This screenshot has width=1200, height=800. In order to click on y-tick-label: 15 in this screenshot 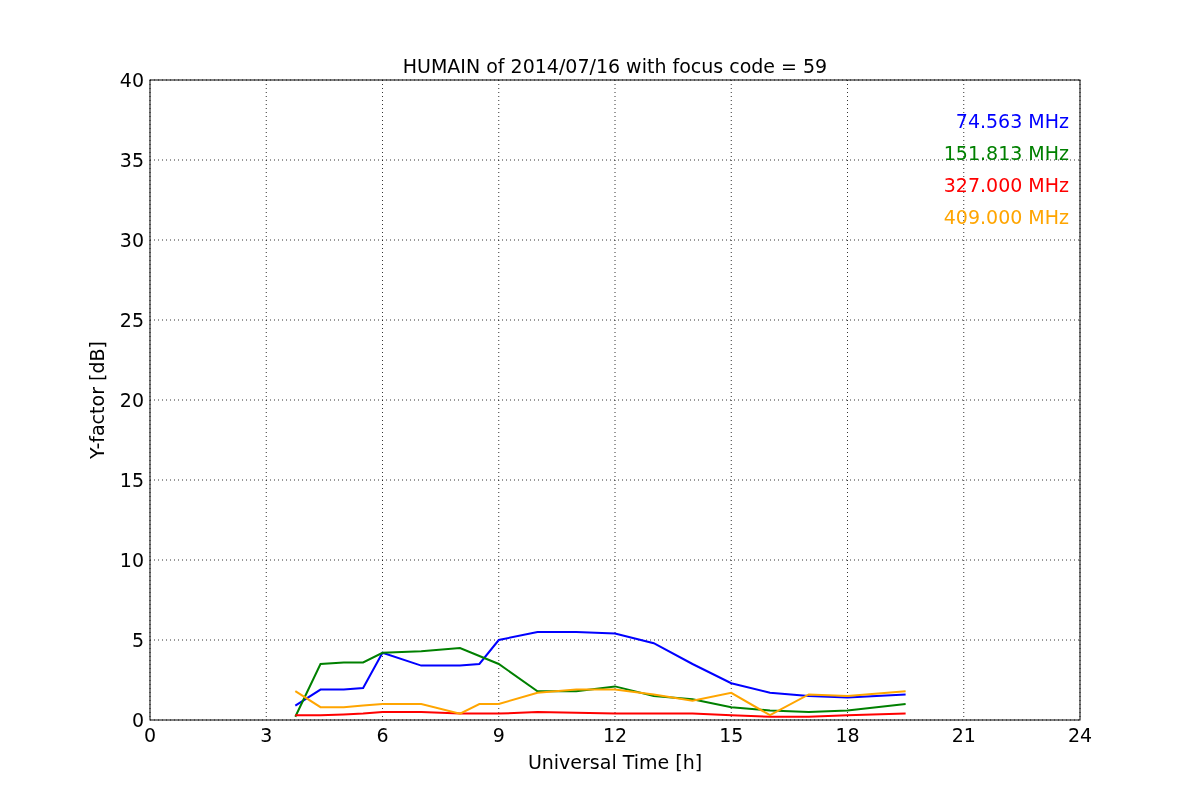, I will do `click(131, 480)`.